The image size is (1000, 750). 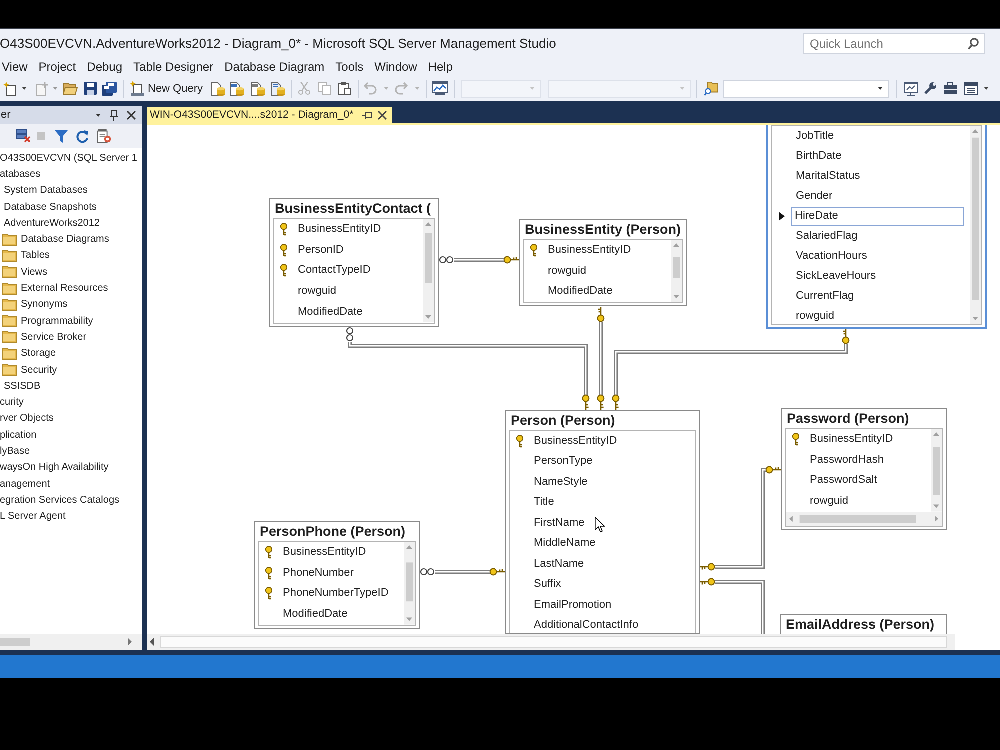 I want to click on new-query-button: New Query, so click(x=166, y=88).